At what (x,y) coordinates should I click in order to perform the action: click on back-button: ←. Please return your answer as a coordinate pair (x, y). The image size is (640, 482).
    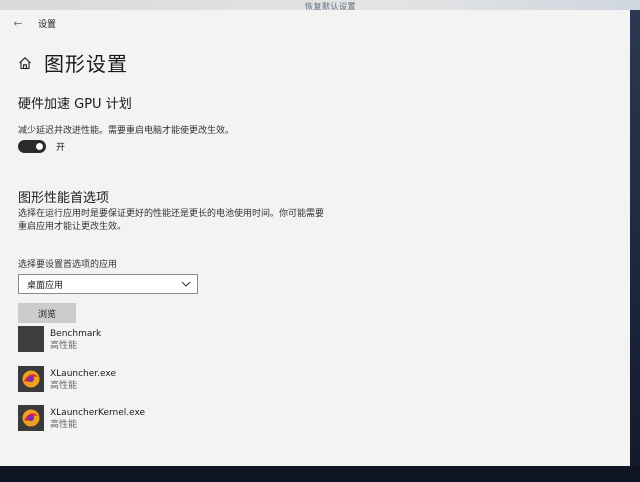
    Looking at the image, I should click on (18, 23).